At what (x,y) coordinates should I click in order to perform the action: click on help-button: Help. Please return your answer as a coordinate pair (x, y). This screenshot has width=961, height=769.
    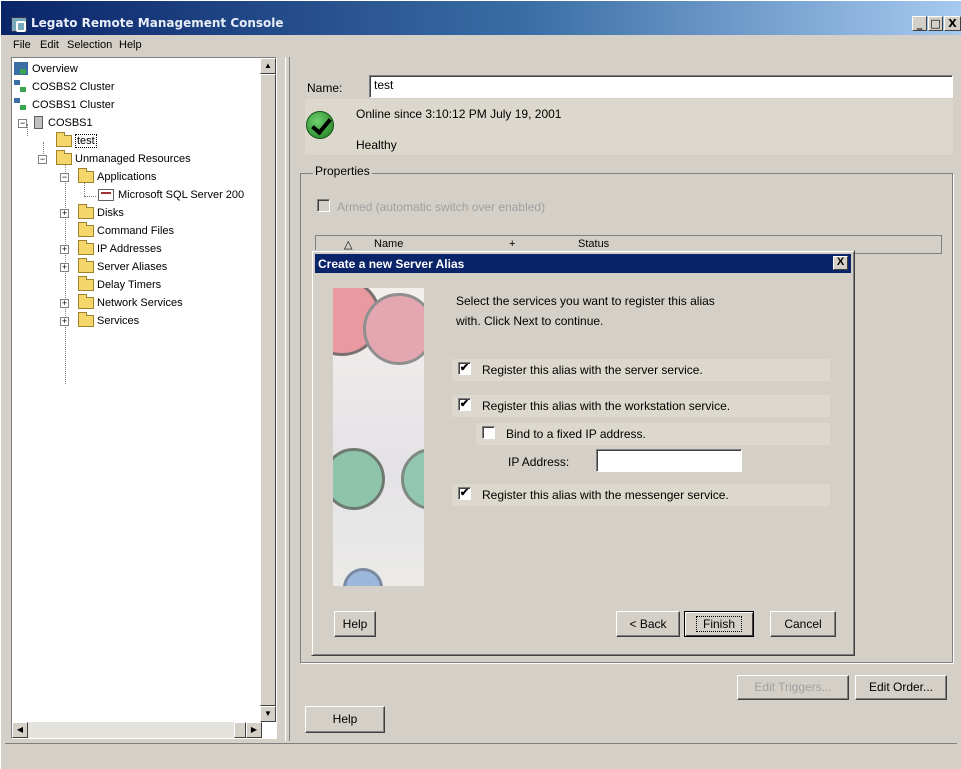
    Looking at the image, I should click on (345, 719).